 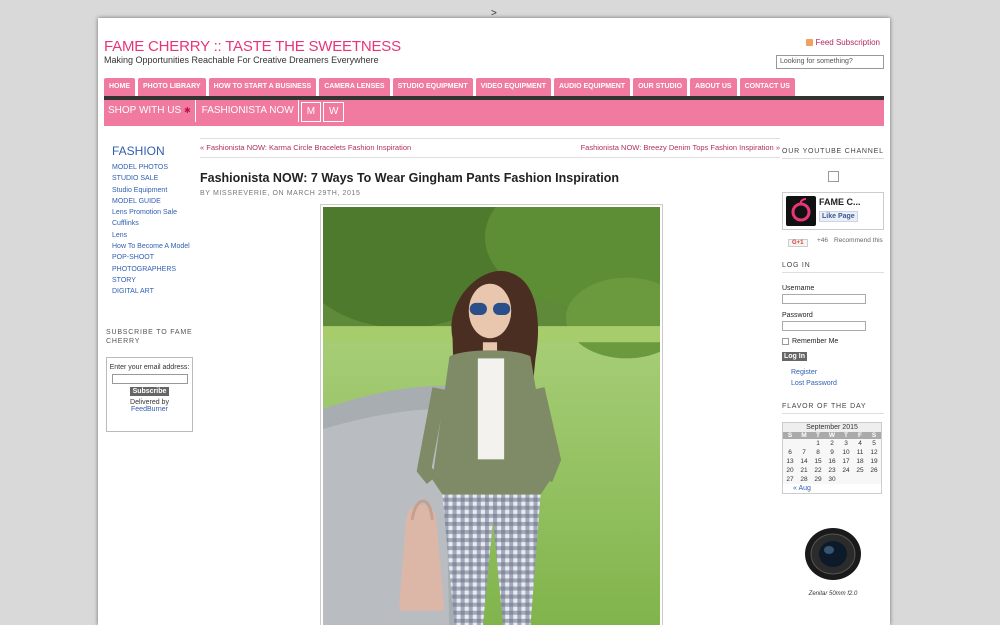 I want to click on username-field, so click(x=824, y=299).